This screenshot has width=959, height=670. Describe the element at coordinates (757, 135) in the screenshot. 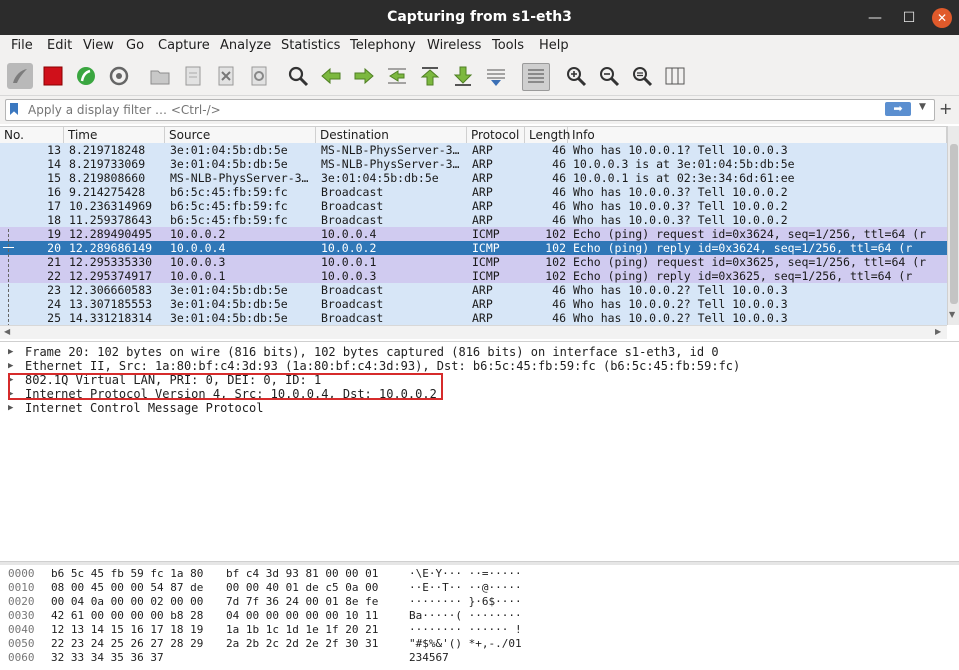

I see `column-header-info: Info` at that location.